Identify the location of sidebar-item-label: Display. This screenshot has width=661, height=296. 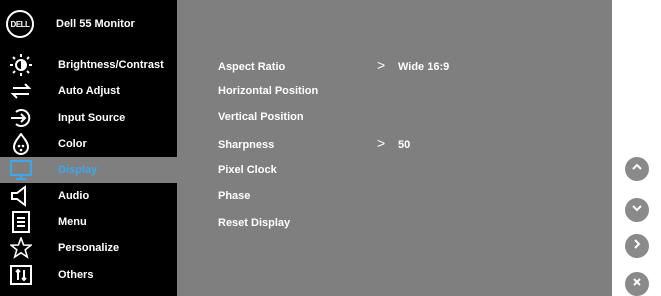
(78, 170).